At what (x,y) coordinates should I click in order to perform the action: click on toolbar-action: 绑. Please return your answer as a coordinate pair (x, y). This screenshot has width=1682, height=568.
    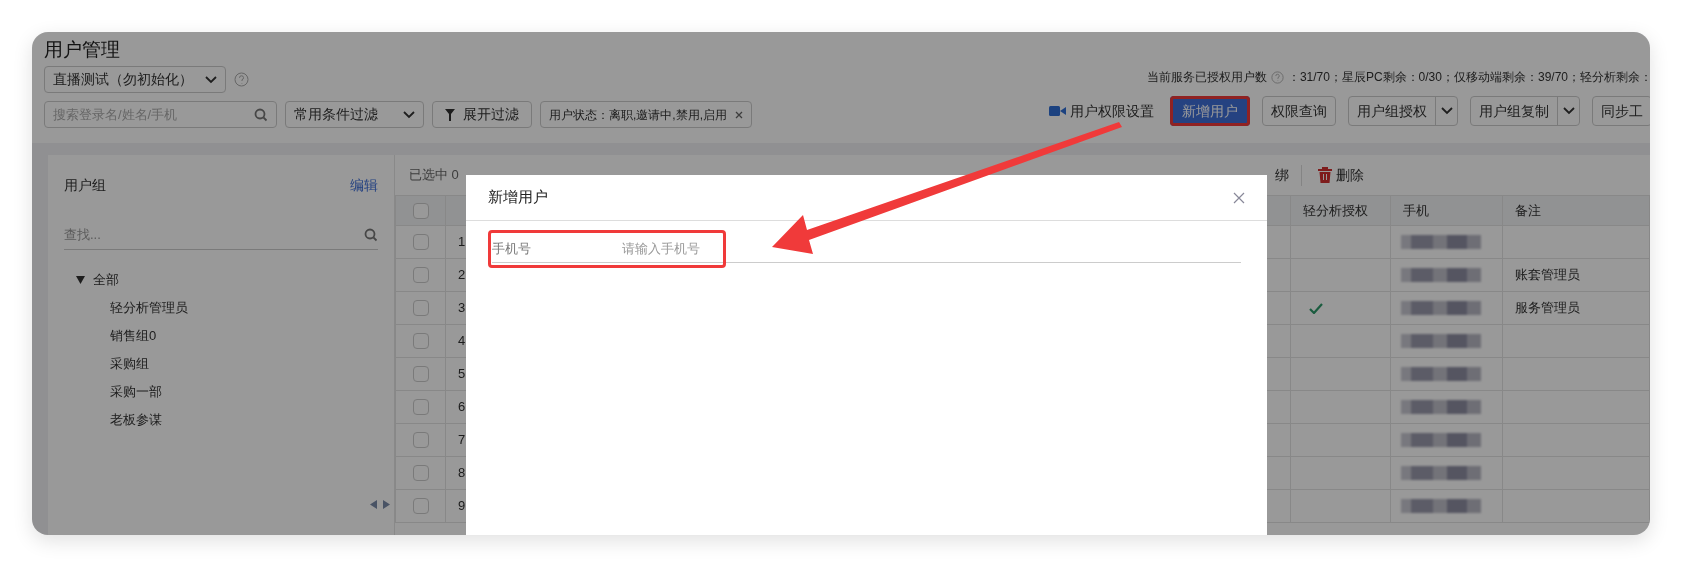
    Looking at the image, I should click on (1288, 175).